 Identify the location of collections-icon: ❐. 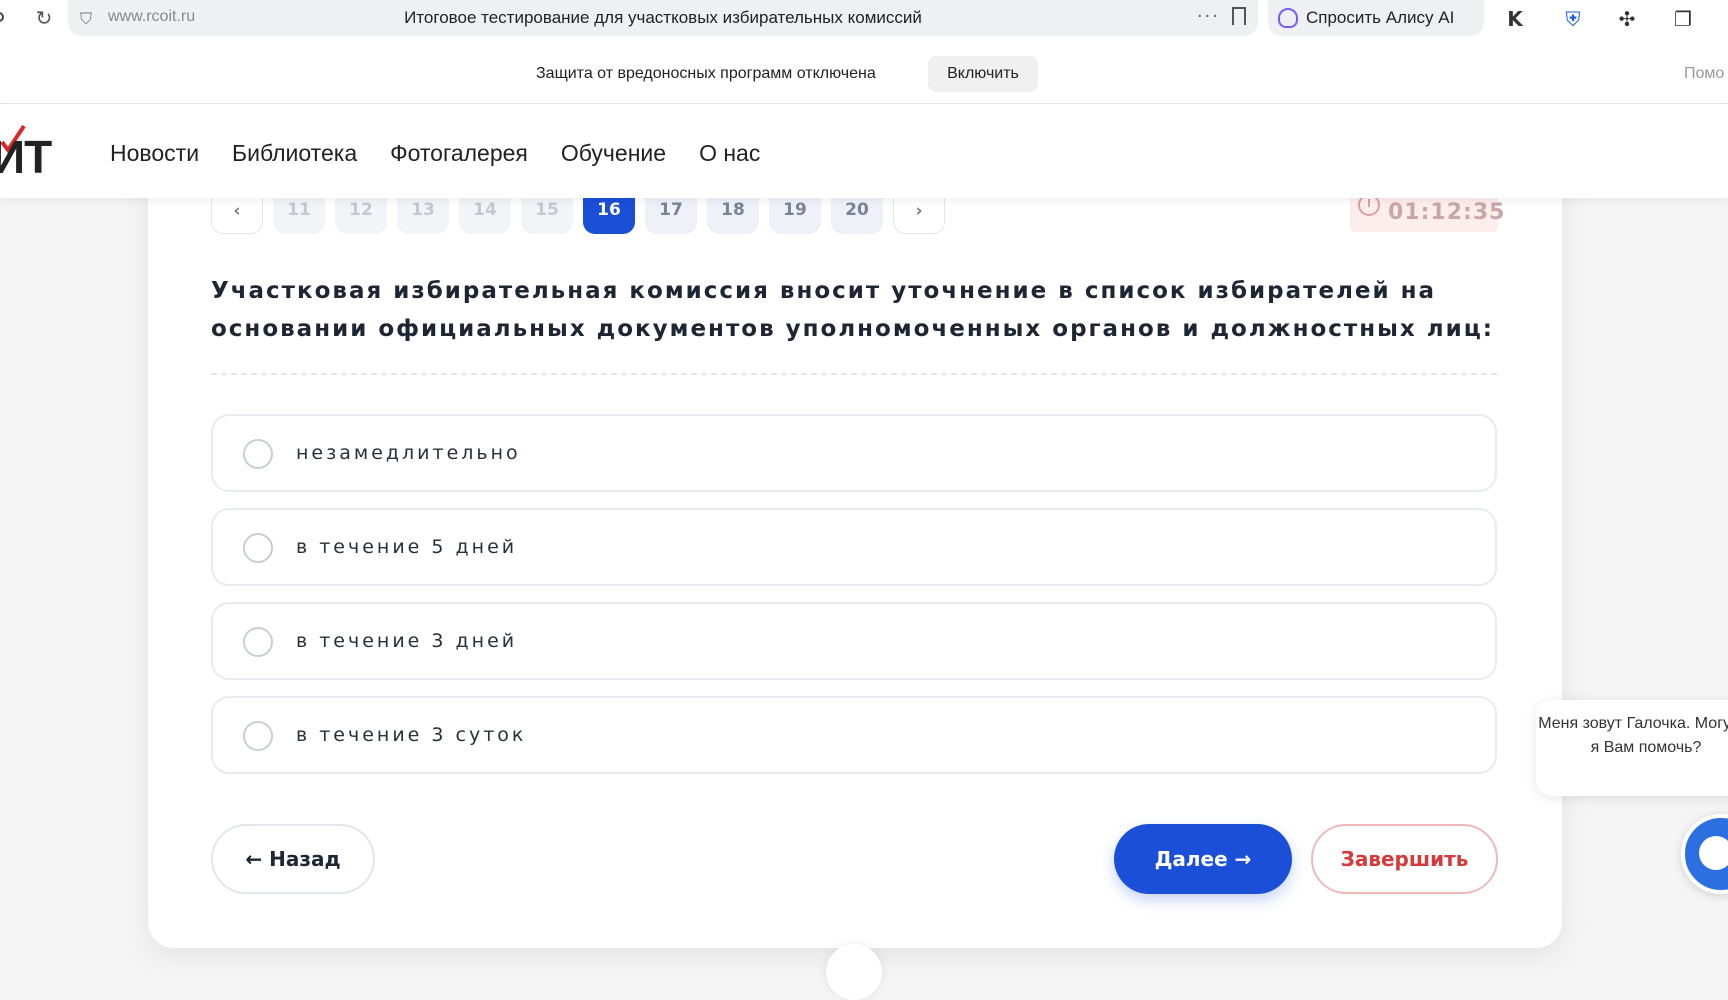
(1683, 19).